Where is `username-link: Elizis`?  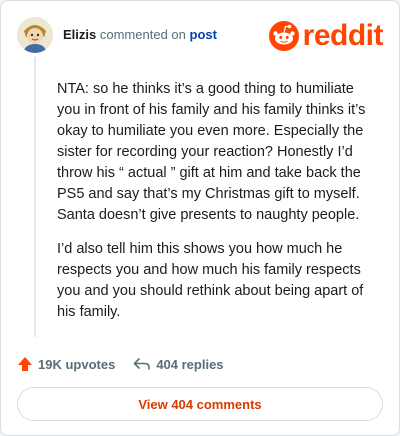
username-link: Elizis is located at coordinates (79, 34).